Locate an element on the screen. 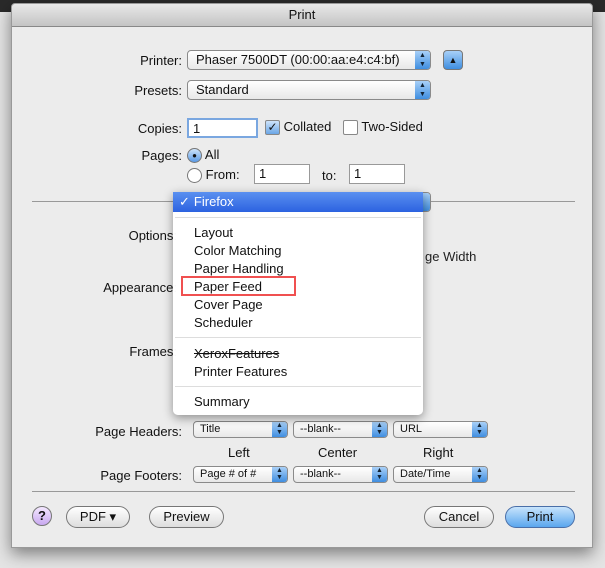  page-headers-label: Page Headers: is located at coordinates (138, 431).